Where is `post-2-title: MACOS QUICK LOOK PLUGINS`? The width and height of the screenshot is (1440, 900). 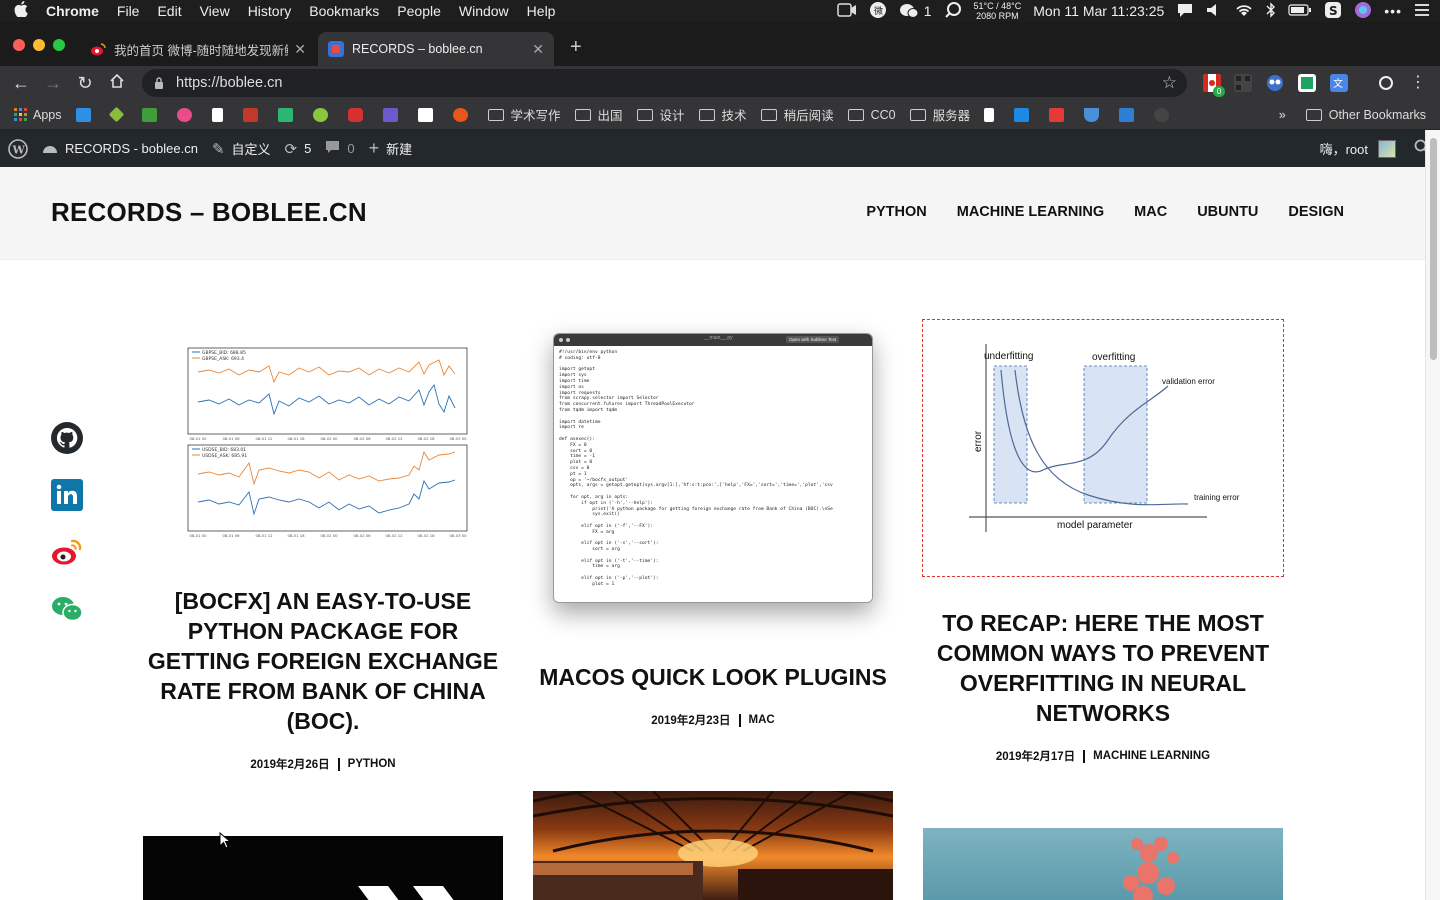 post-2-title: MACOS QUICK LOOK PLUGINS is located at coordinates (713, 677).